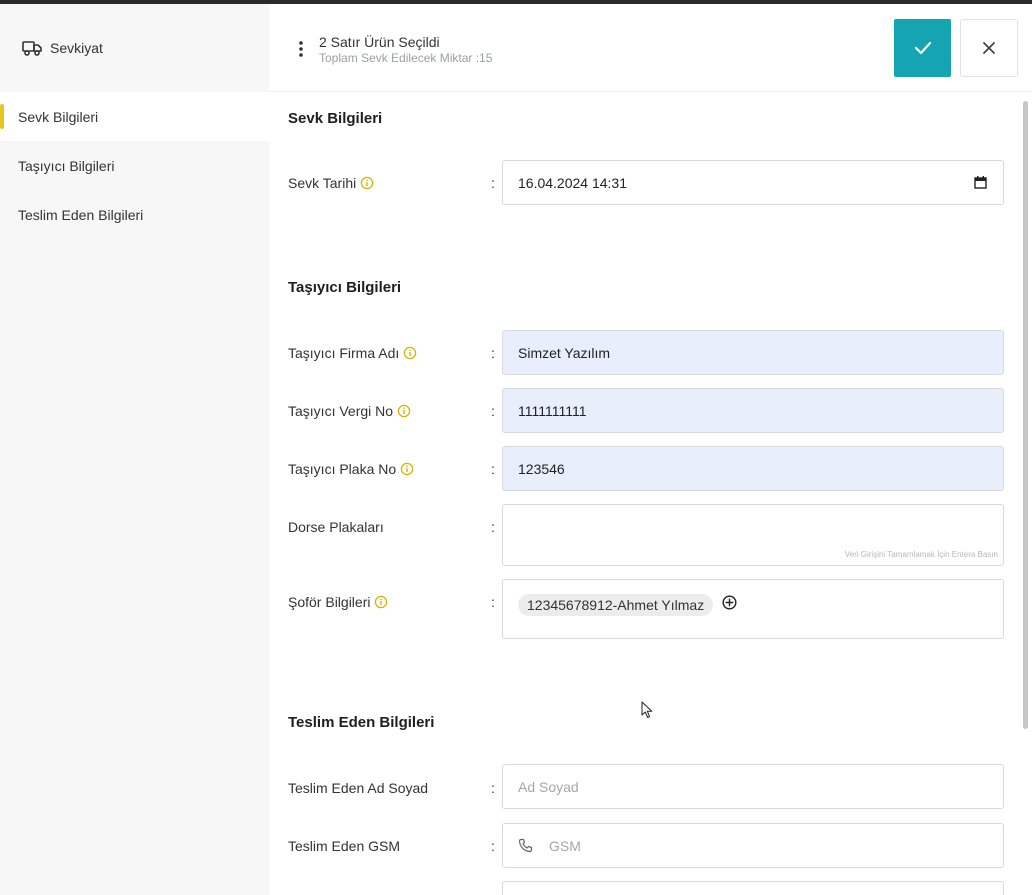  What do you see at coordinates (344, 353) in the screenshot?
I see `field-label: Taşıyıcı Firma Adı` at bounding box center [344, 353].